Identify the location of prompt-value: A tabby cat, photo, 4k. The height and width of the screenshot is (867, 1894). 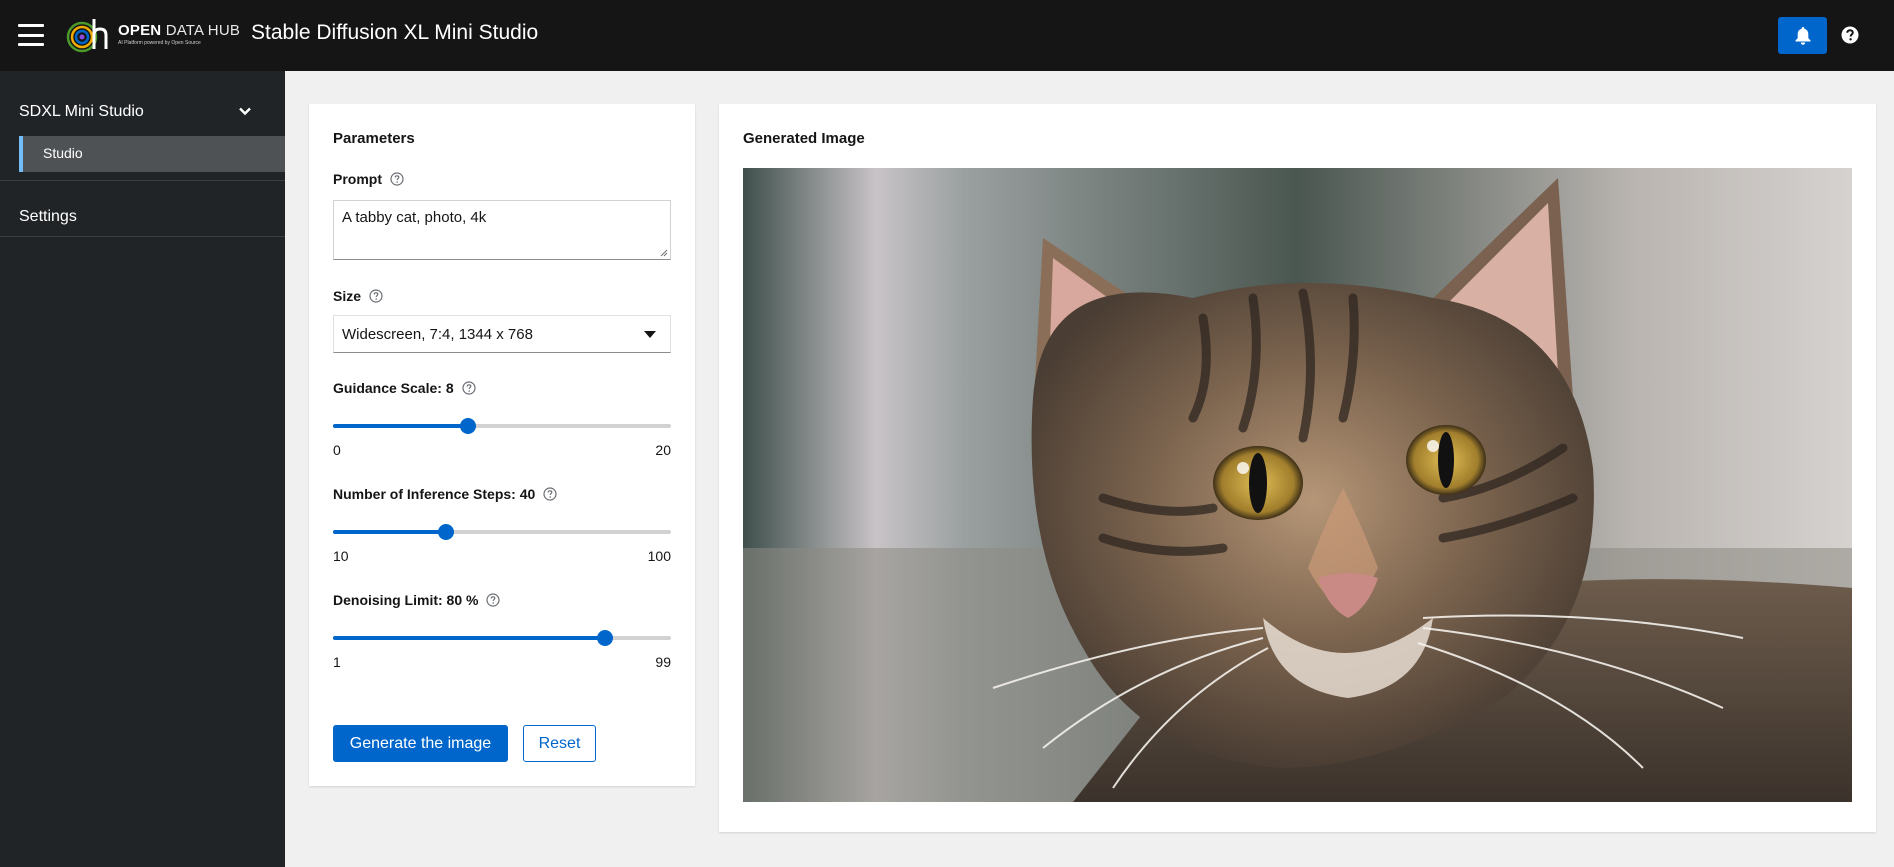
(414, 217).